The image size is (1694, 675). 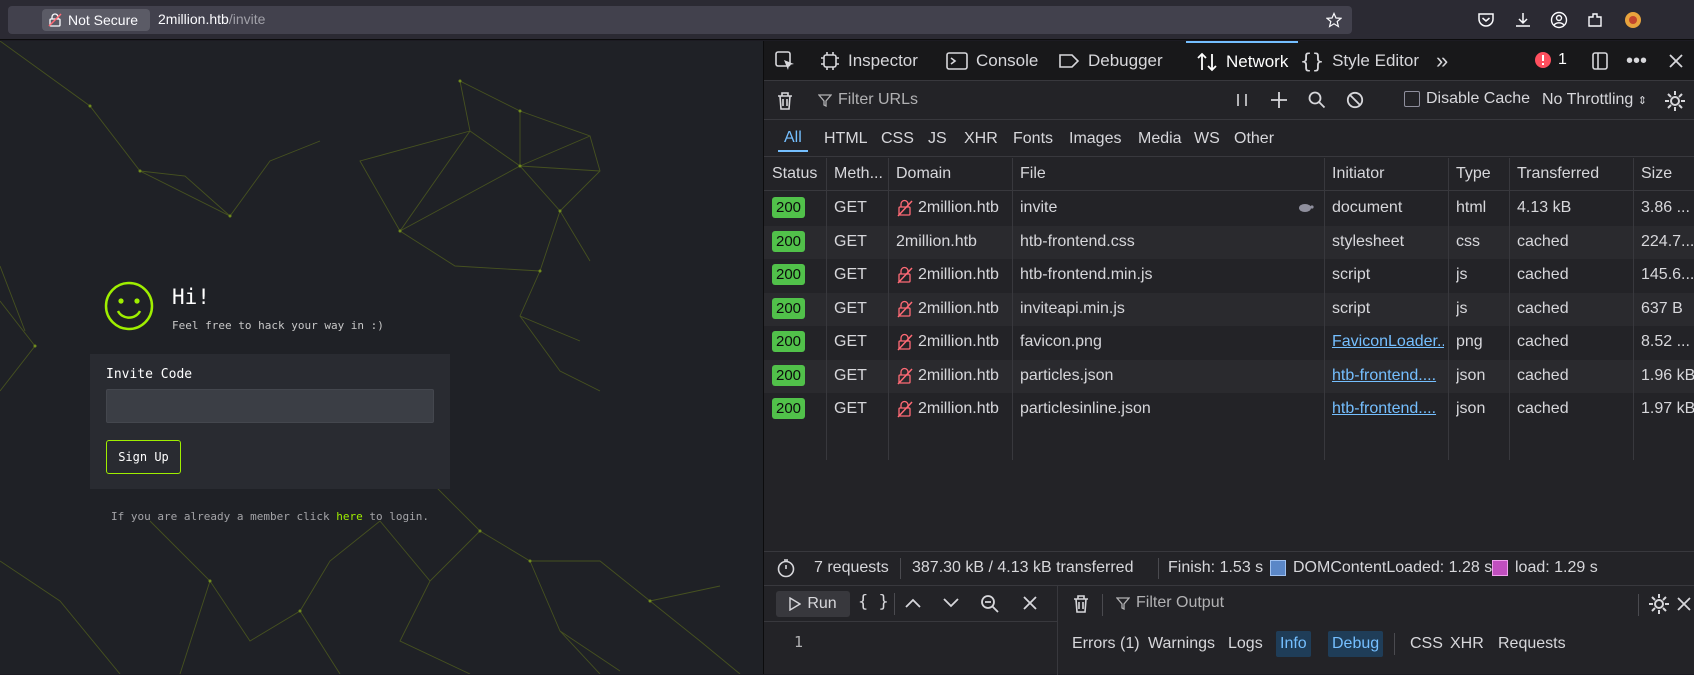 What do you see at coordinates (211, 19) in the screenshot?
I see `url-text: 2million.htb/invite` at bounding box center [211, 19].